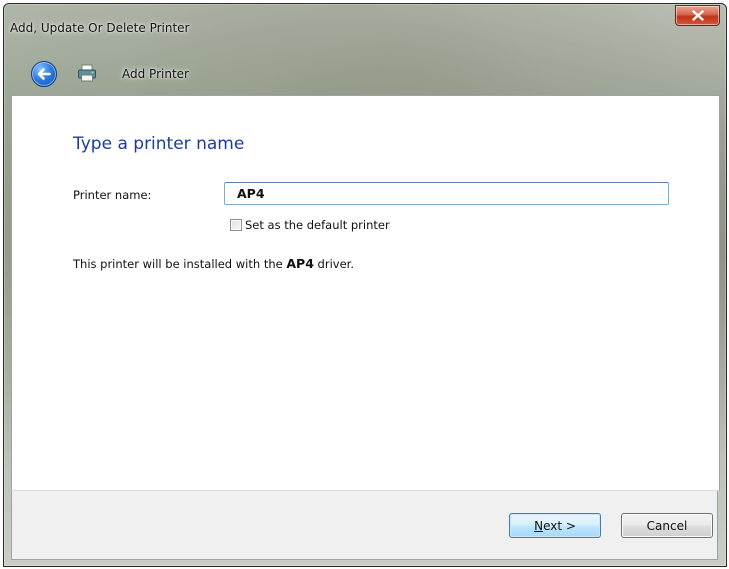  Describe the element at coordinates (112, 195) in the screenshot. I see `printer-name-label: Printer name:` at that location.